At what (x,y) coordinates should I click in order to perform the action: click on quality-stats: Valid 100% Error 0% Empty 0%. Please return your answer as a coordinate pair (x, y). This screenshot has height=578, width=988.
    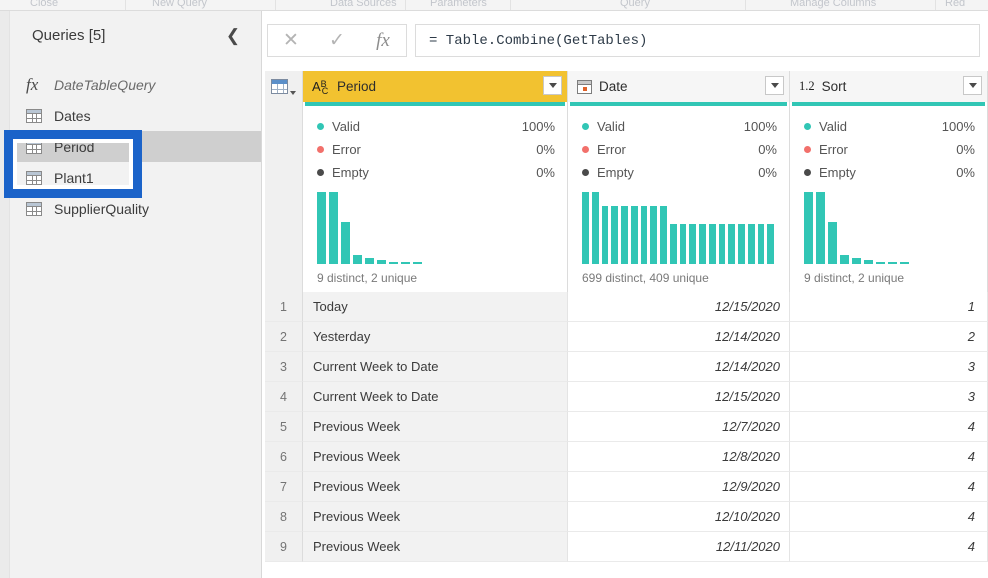
    Looking at the image, I should click on (435, 145).